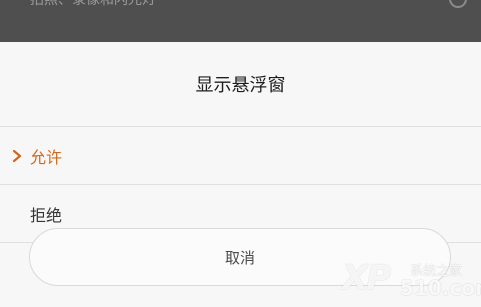 Image resolution: width=481 pixels, height=307 pixels. I want to click on background-toggle-icon, so click(458, 4).